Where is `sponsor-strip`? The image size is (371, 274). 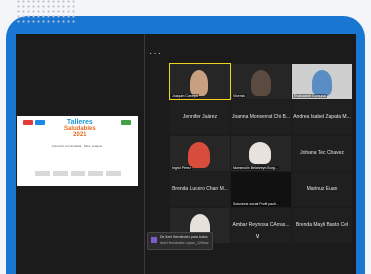
sponsor-strip is located at coordinates (78, 173).